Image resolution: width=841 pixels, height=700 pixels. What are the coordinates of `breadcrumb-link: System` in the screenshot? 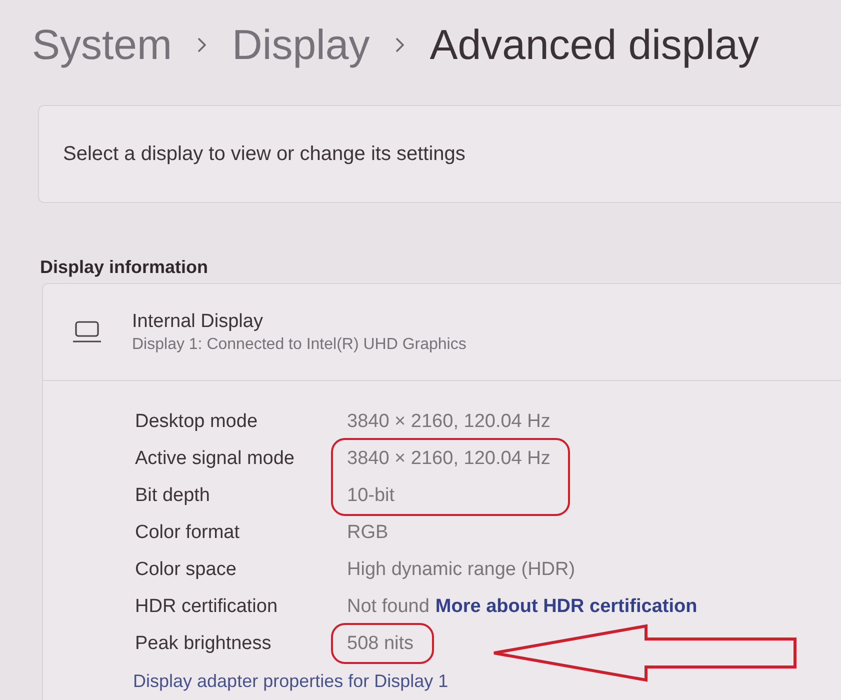 It's located at (102, 45).